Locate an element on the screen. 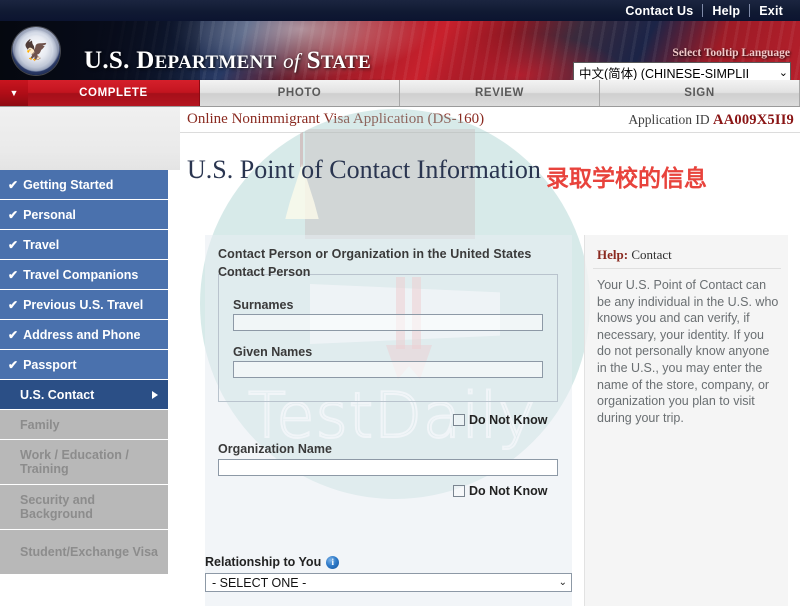  sidebar-item-label: Student/Exchange Visa is located at coordinates (89, 552).